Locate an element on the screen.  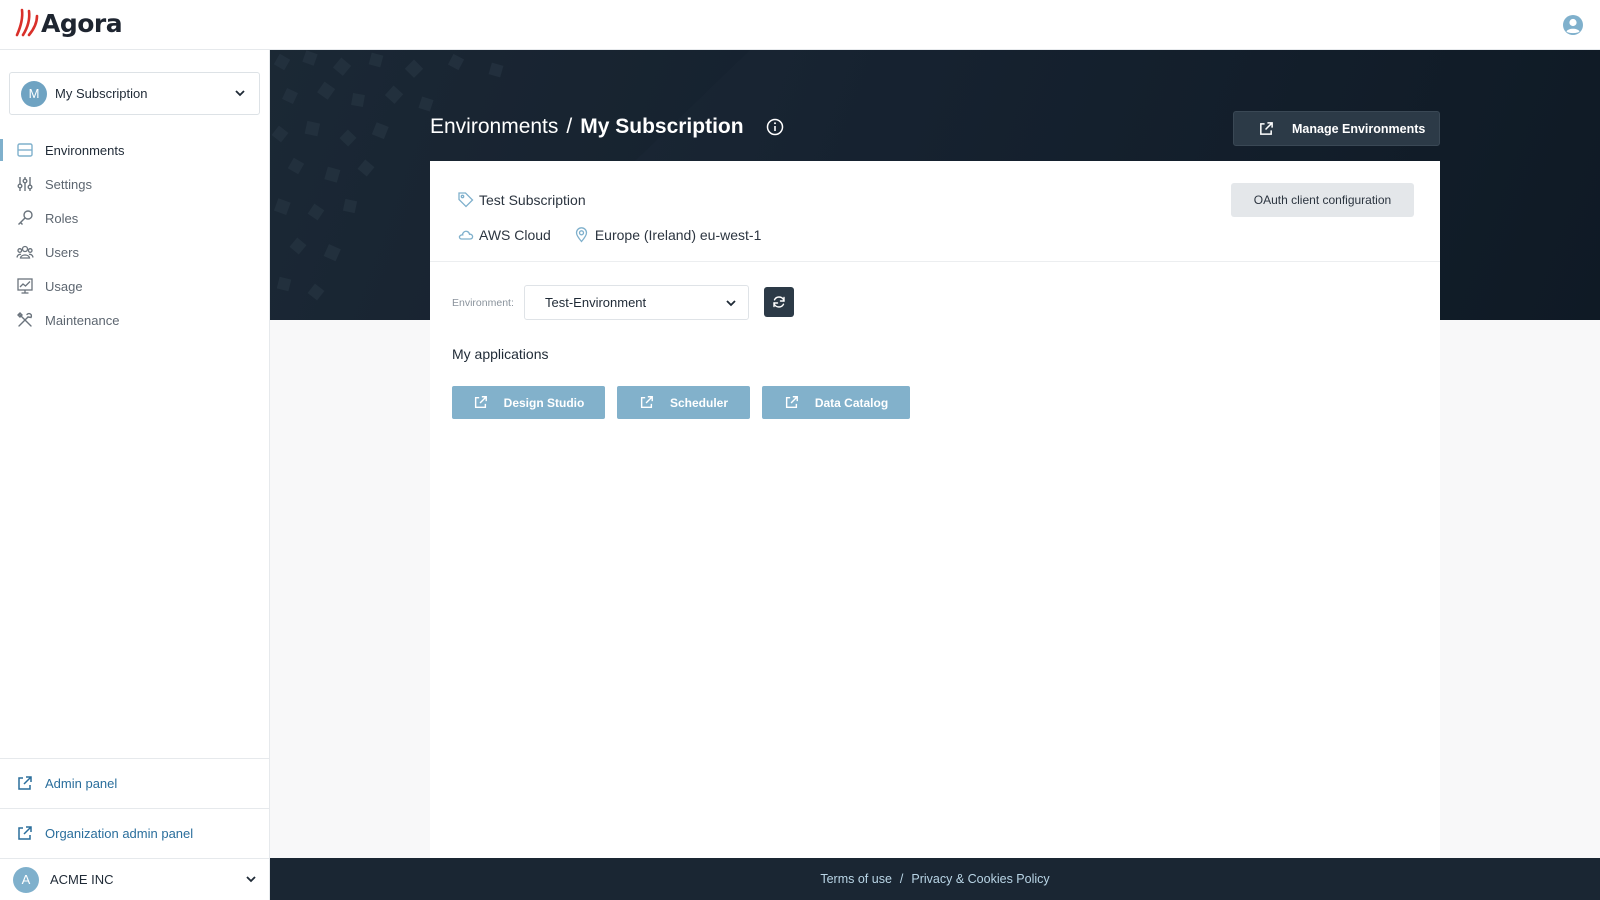
sidebar-item-roles: Roles is located at coordinates (135, 218).